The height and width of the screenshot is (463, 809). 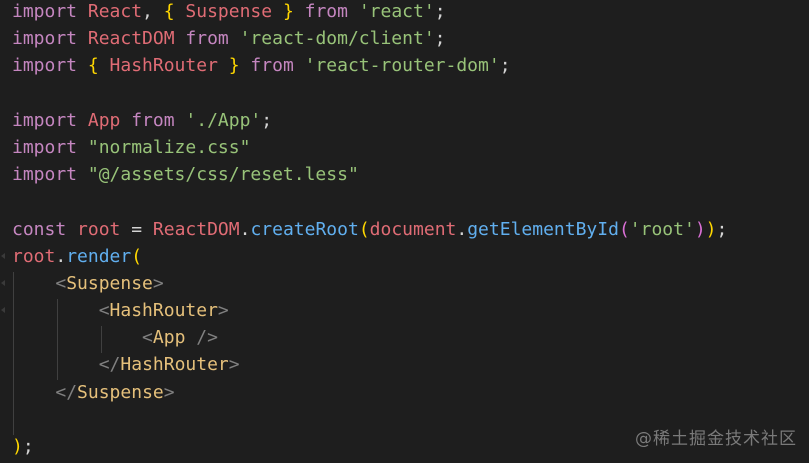 I want to click on code-token: './App', so click(x=223, y=120).